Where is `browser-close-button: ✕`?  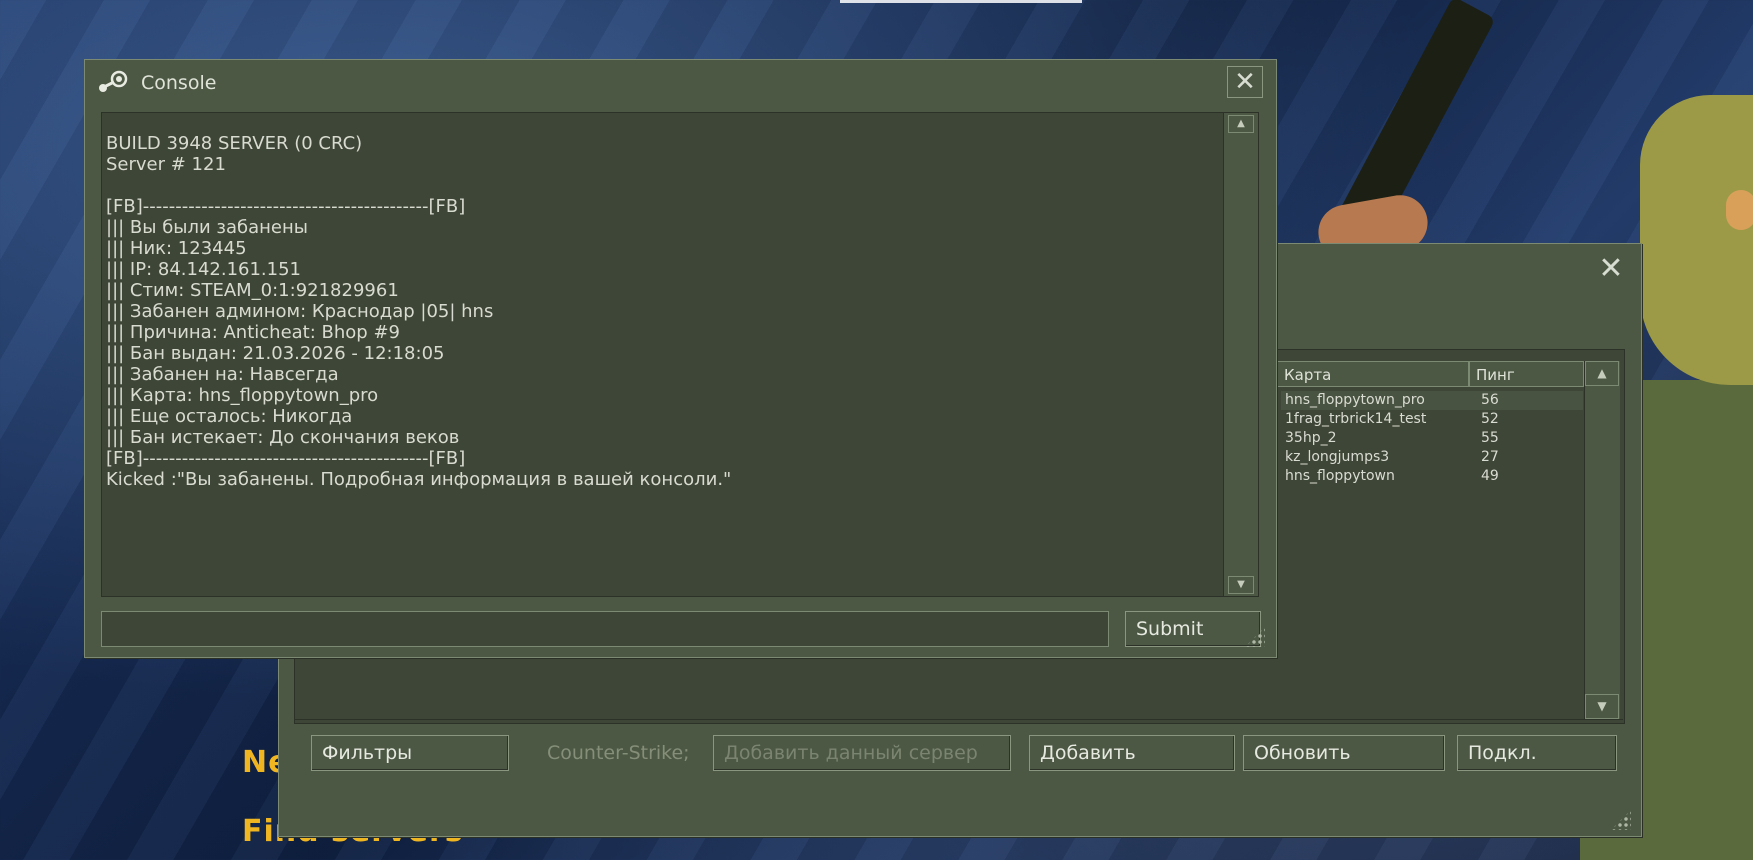
browser-close-button: ✕ is located at coordinates (1611, 269).